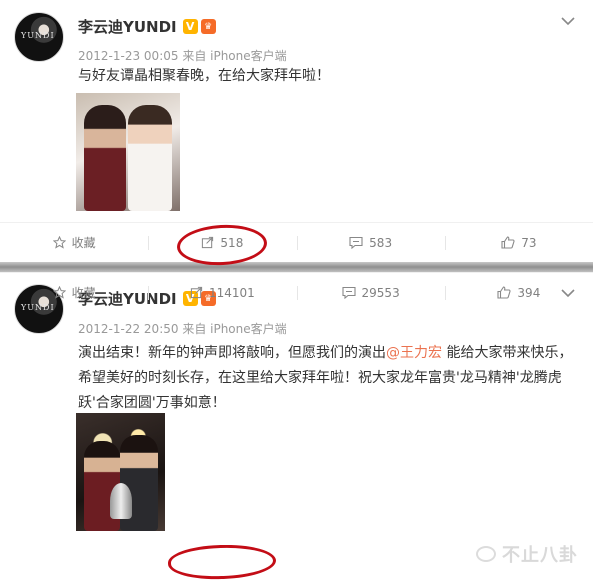  What do you see at coordinates (121, 501) in the screenshot?
I see `photo-trophy` at bounding box center [121, 501].